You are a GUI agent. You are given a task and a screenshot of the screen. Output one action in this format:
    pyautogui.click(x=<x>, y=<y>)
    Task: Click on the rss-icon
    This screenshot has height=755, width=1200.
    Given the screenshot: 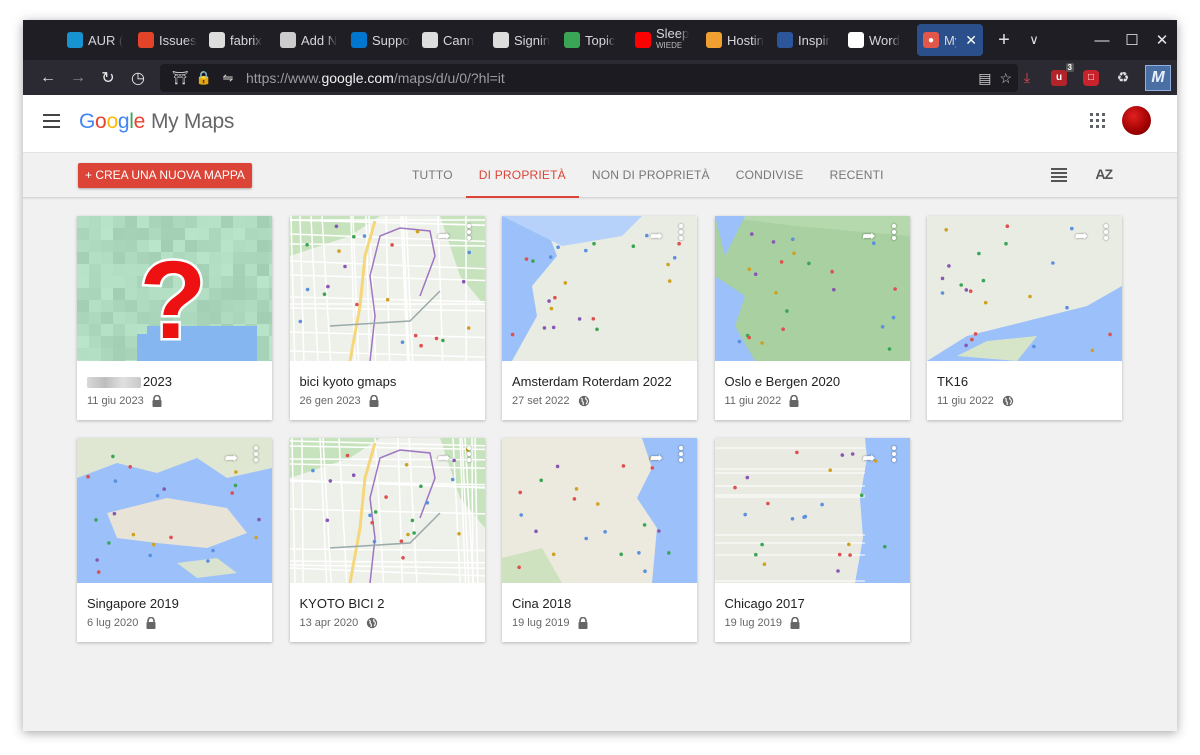 What is the action you would take?
    pyautogui.click(x=288, y=40)
    